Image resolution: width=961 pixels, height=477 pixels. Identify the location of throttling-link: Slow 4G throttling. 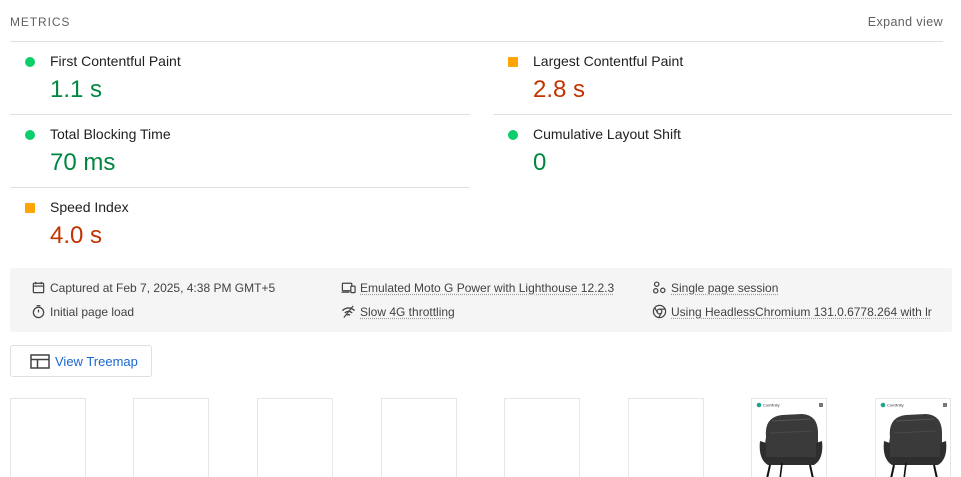
(407, 312).